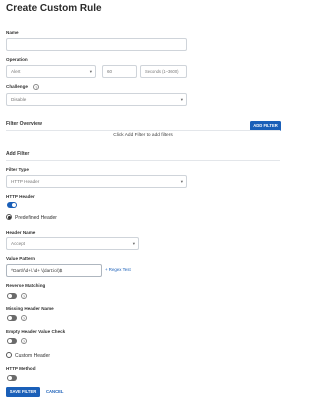 Image resolution: width=320 pixels, height=400 pixels. What do you see at coordinates (18, 243) in the screenshot?
I see `header-name-value: Accept` at bounding box center [18, 243].